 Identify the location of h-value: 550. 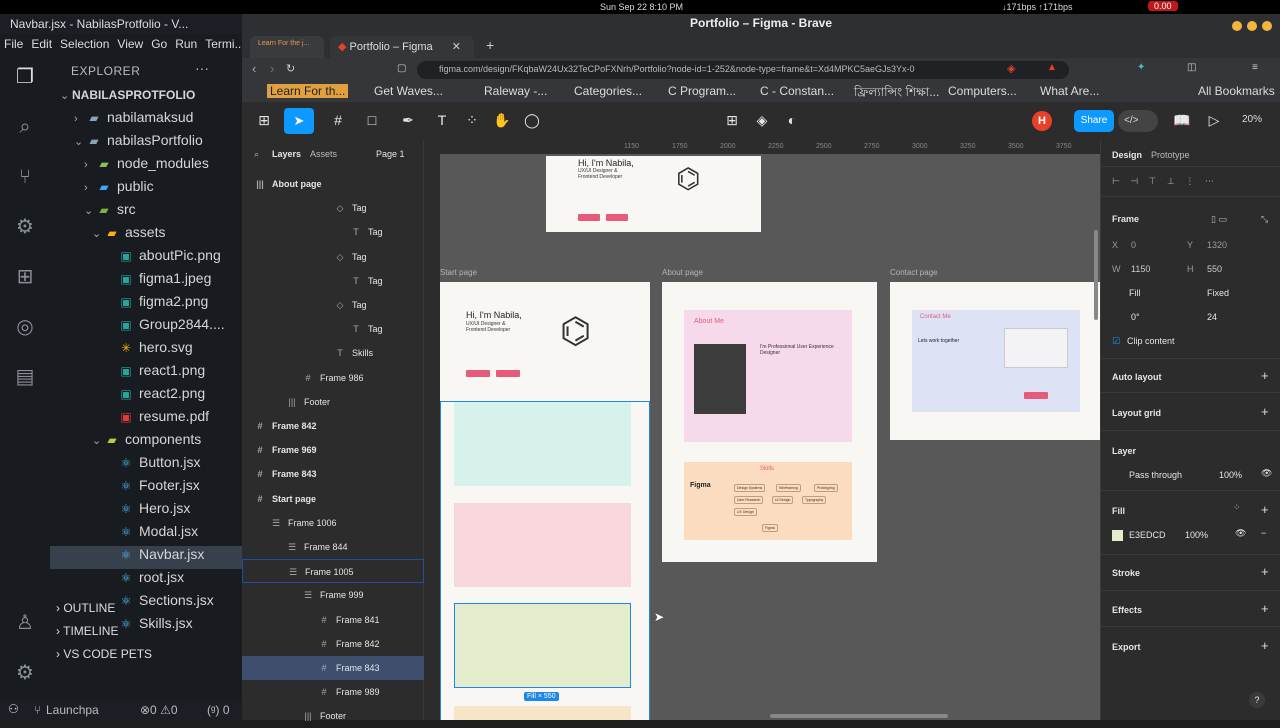
(1214, 269).